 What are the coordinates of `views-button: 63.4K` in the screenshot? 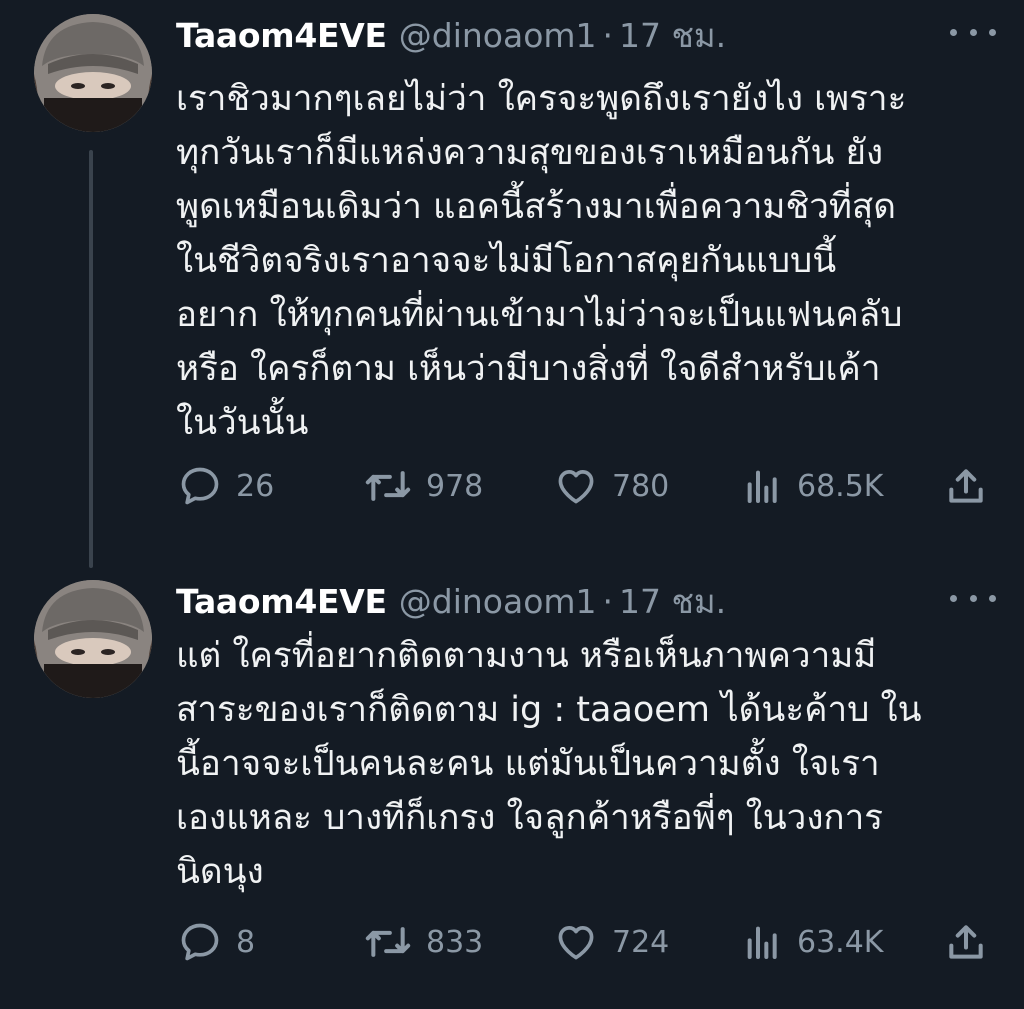 It's located at (813, 942).